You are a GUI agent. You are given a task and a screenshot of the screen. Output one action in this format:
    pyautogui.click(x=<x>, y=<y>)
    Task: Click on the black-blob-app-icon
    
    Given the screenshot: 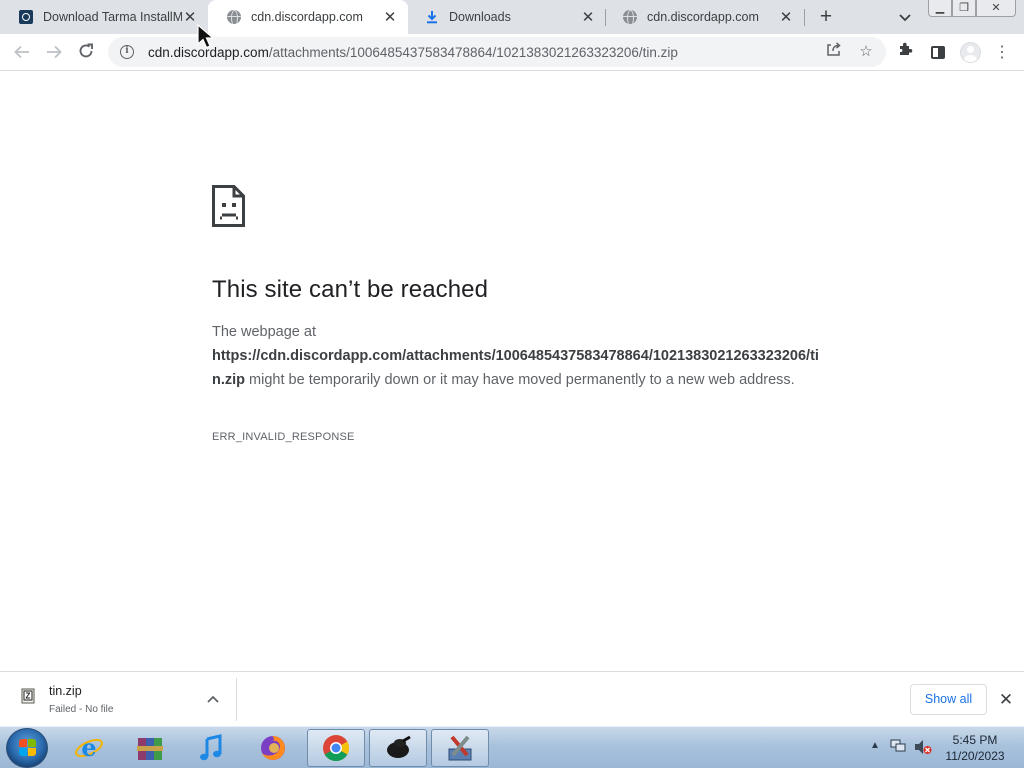 What is the action you would take?
    pyautogui.click(x=398, y=748)
    